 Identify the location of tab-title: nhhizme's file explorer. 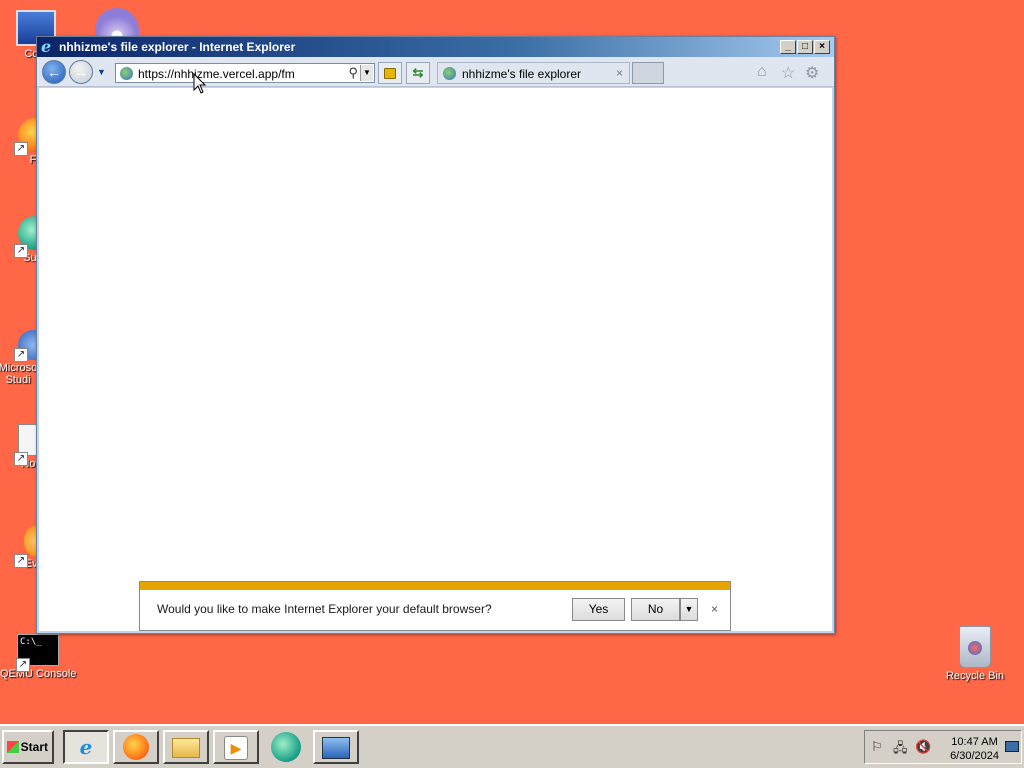
(522, 74).